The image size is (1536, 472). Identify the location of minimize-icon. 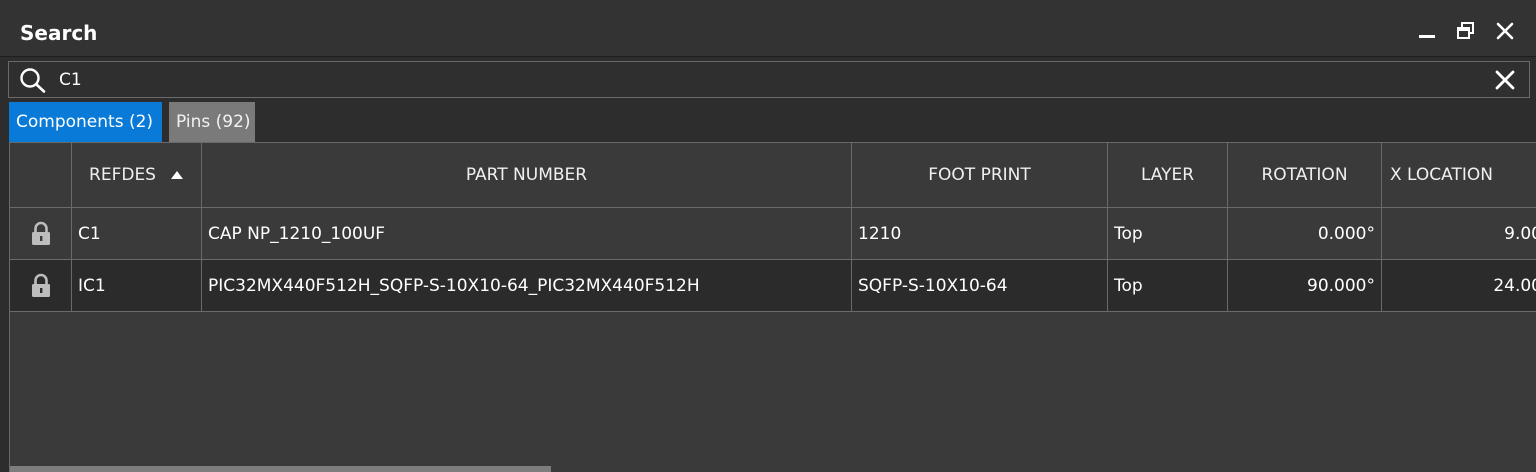
(1427, 36).